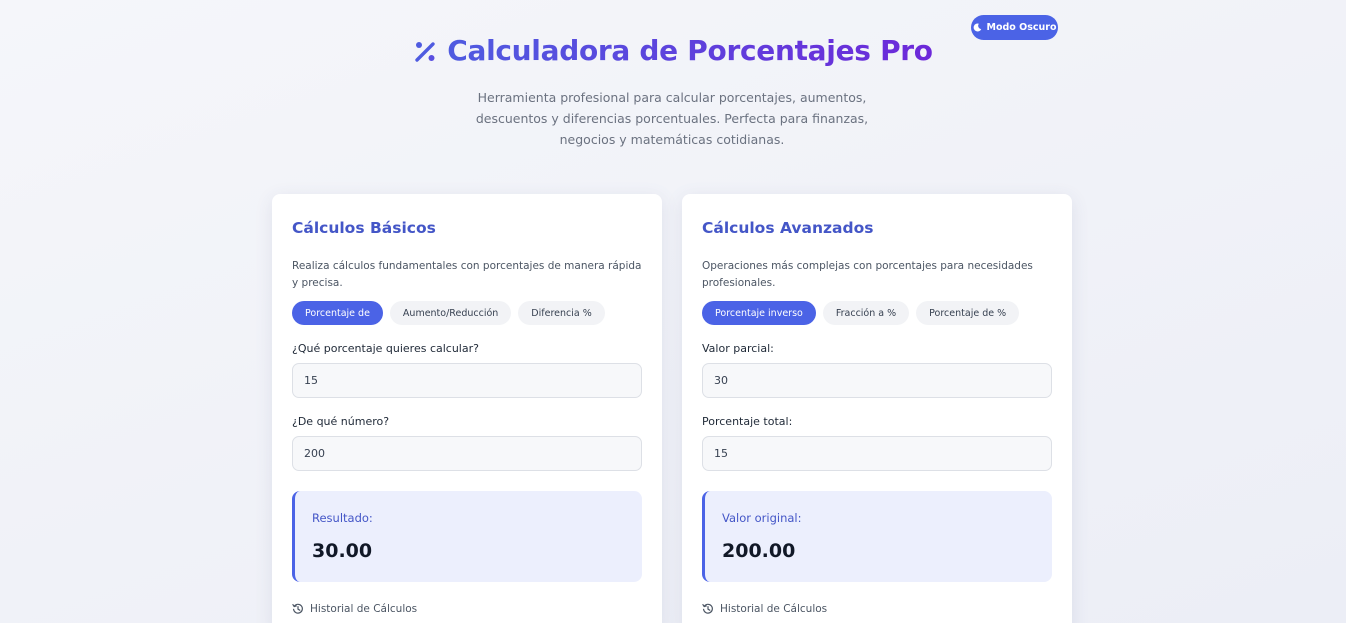 Image resolution: width=1346 pixels, height=623 pixels. What do you see at coordinates (738, 348) in the screenshot?
I see `partial-value-label: Valor parcial:` at bounding box center [738, 348].